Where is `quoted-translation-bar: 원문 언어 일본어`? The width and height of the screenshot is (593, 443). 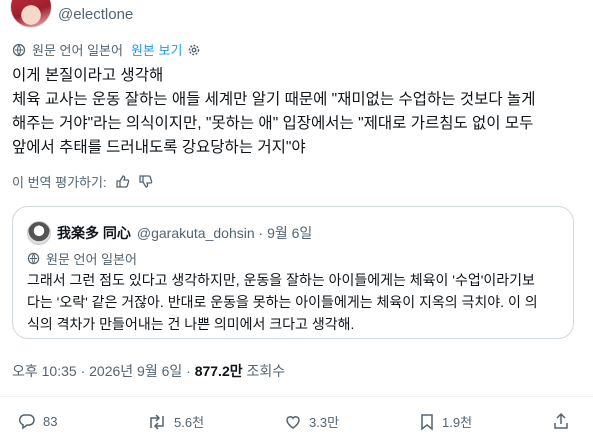
quoted-translation-bar: 원문 언어 일본어 is located at coordinates (82, 258).